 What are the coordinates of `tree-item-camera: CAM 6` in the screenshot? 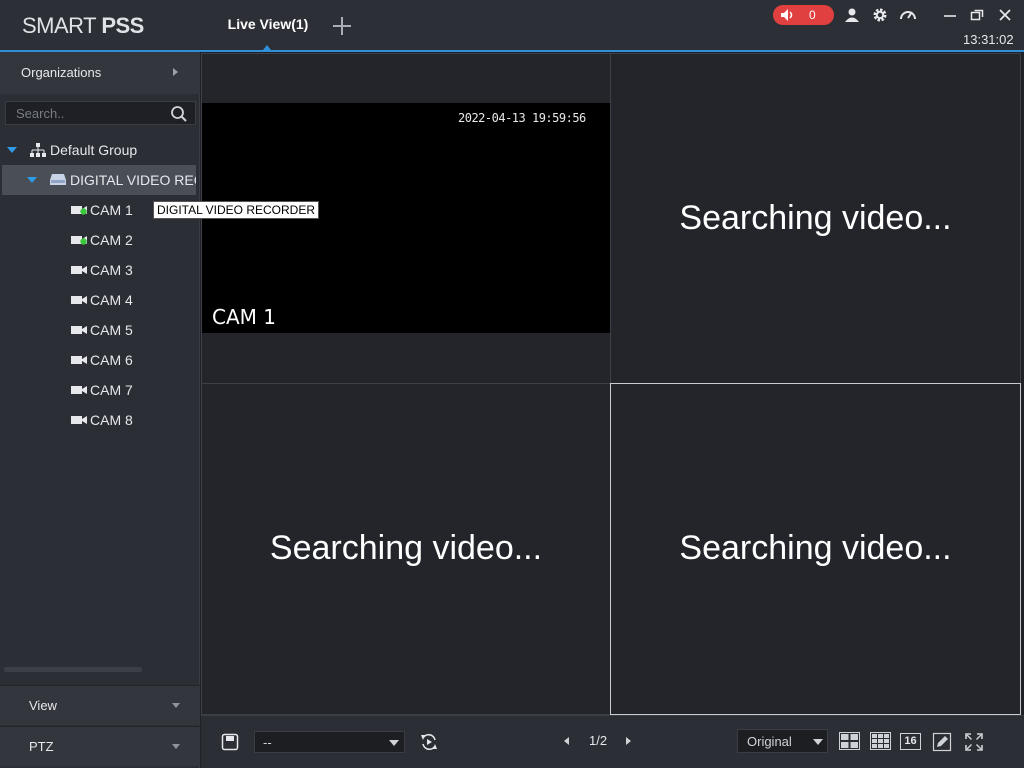 It's located at (100, 360).